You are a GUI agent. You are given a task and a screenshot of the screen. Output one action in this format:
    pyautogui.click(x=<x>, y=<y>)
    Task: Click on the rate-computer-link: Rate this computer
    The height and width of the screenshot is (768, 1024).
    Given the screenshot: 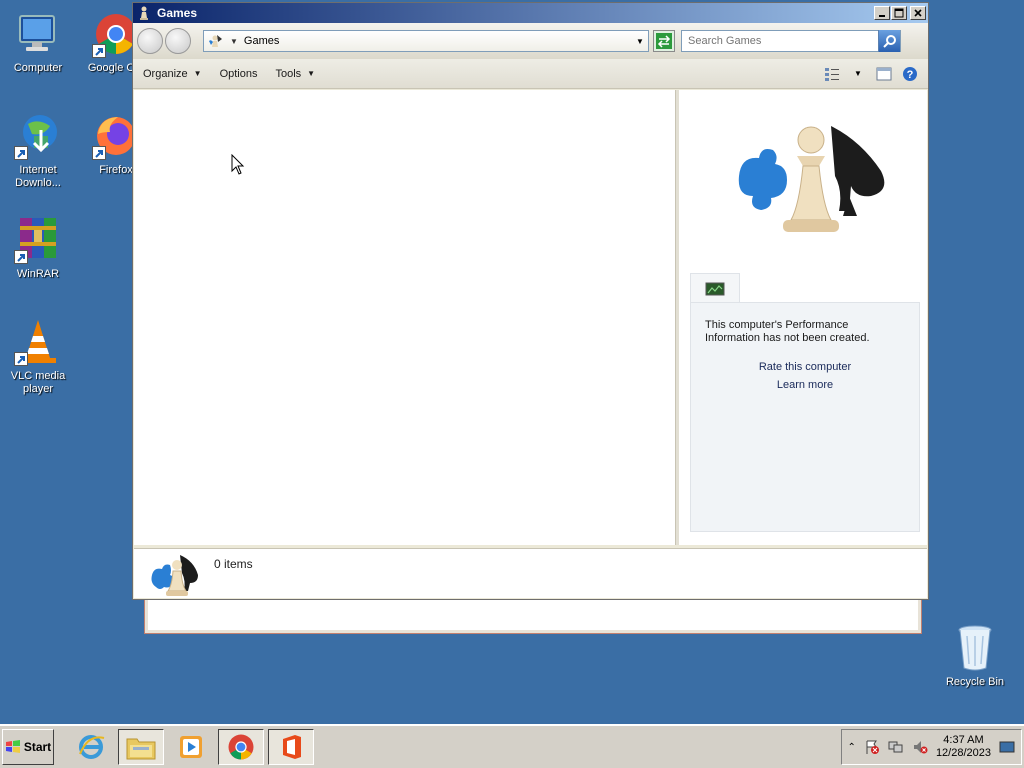 What is the action you would take?
    pyautogui.click(x=805, y=367)
    